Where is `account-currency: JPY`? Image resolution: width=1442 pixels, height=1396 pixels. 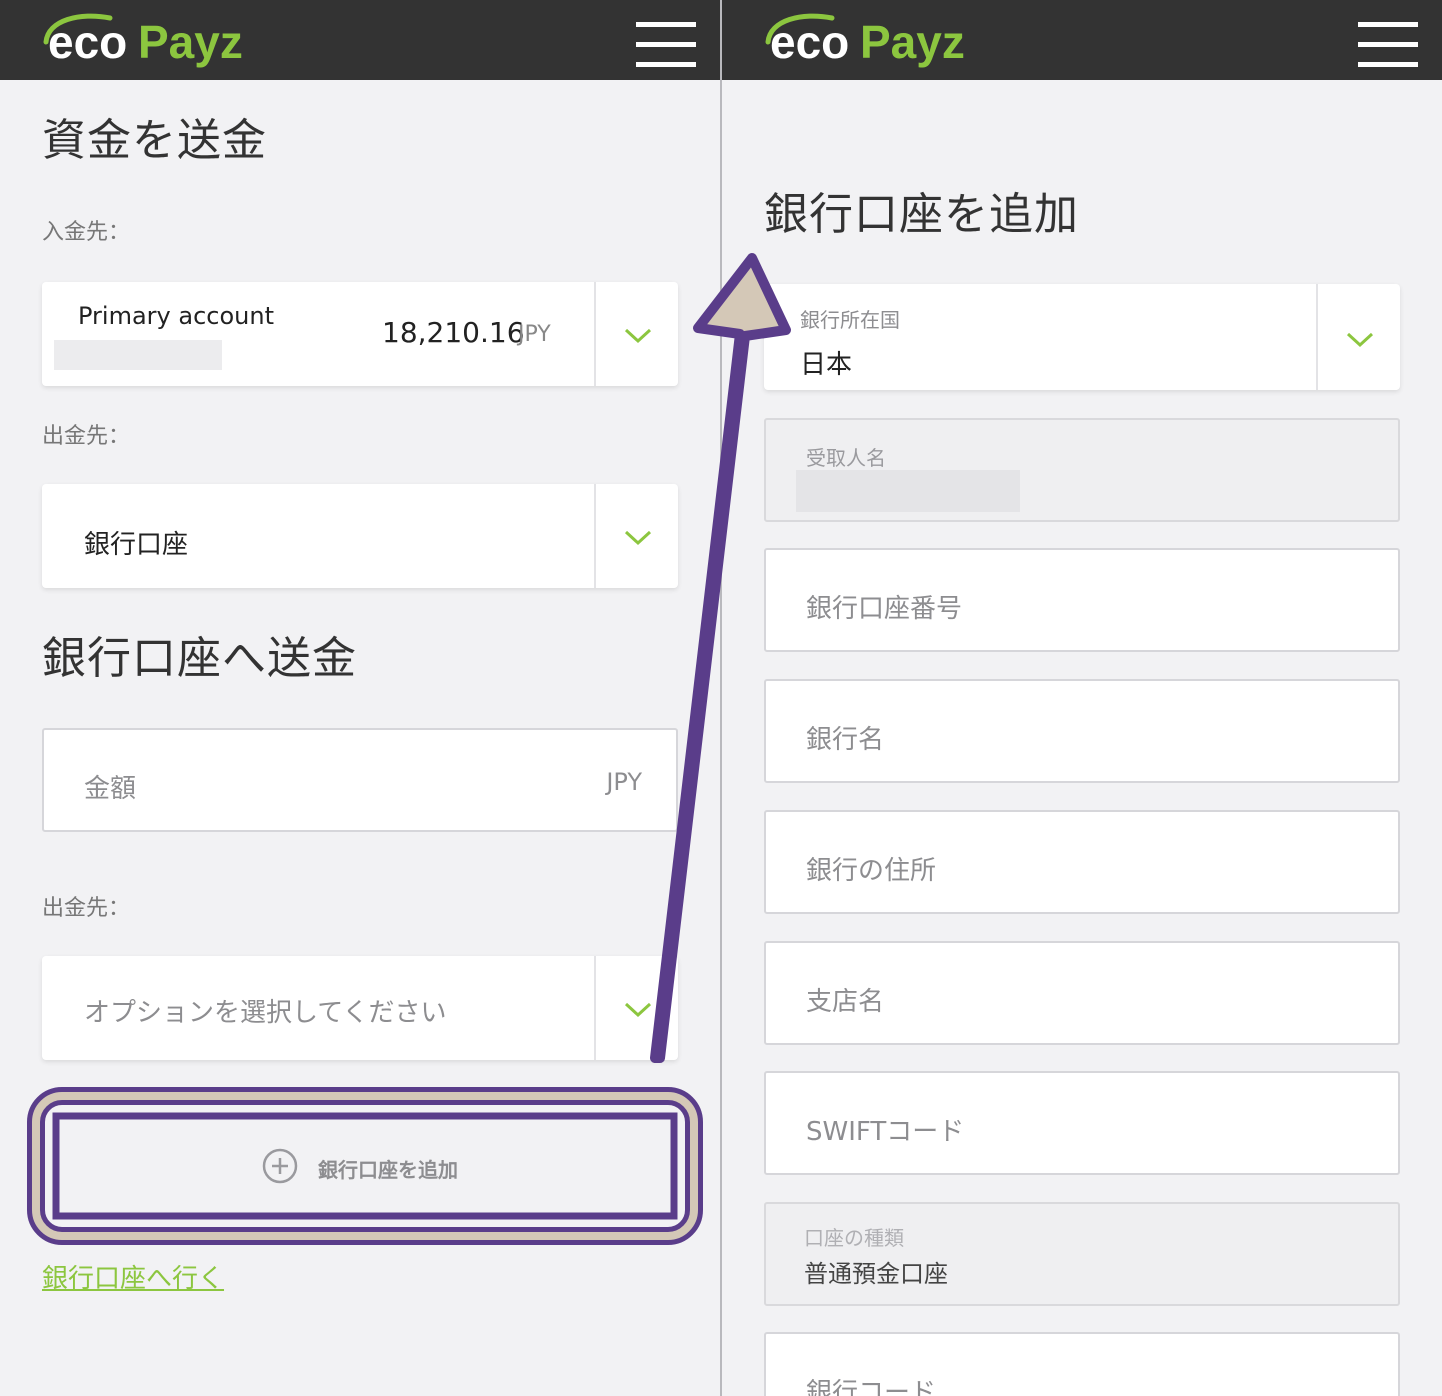
account-currency: JPY is located at coordinates (534, 334).